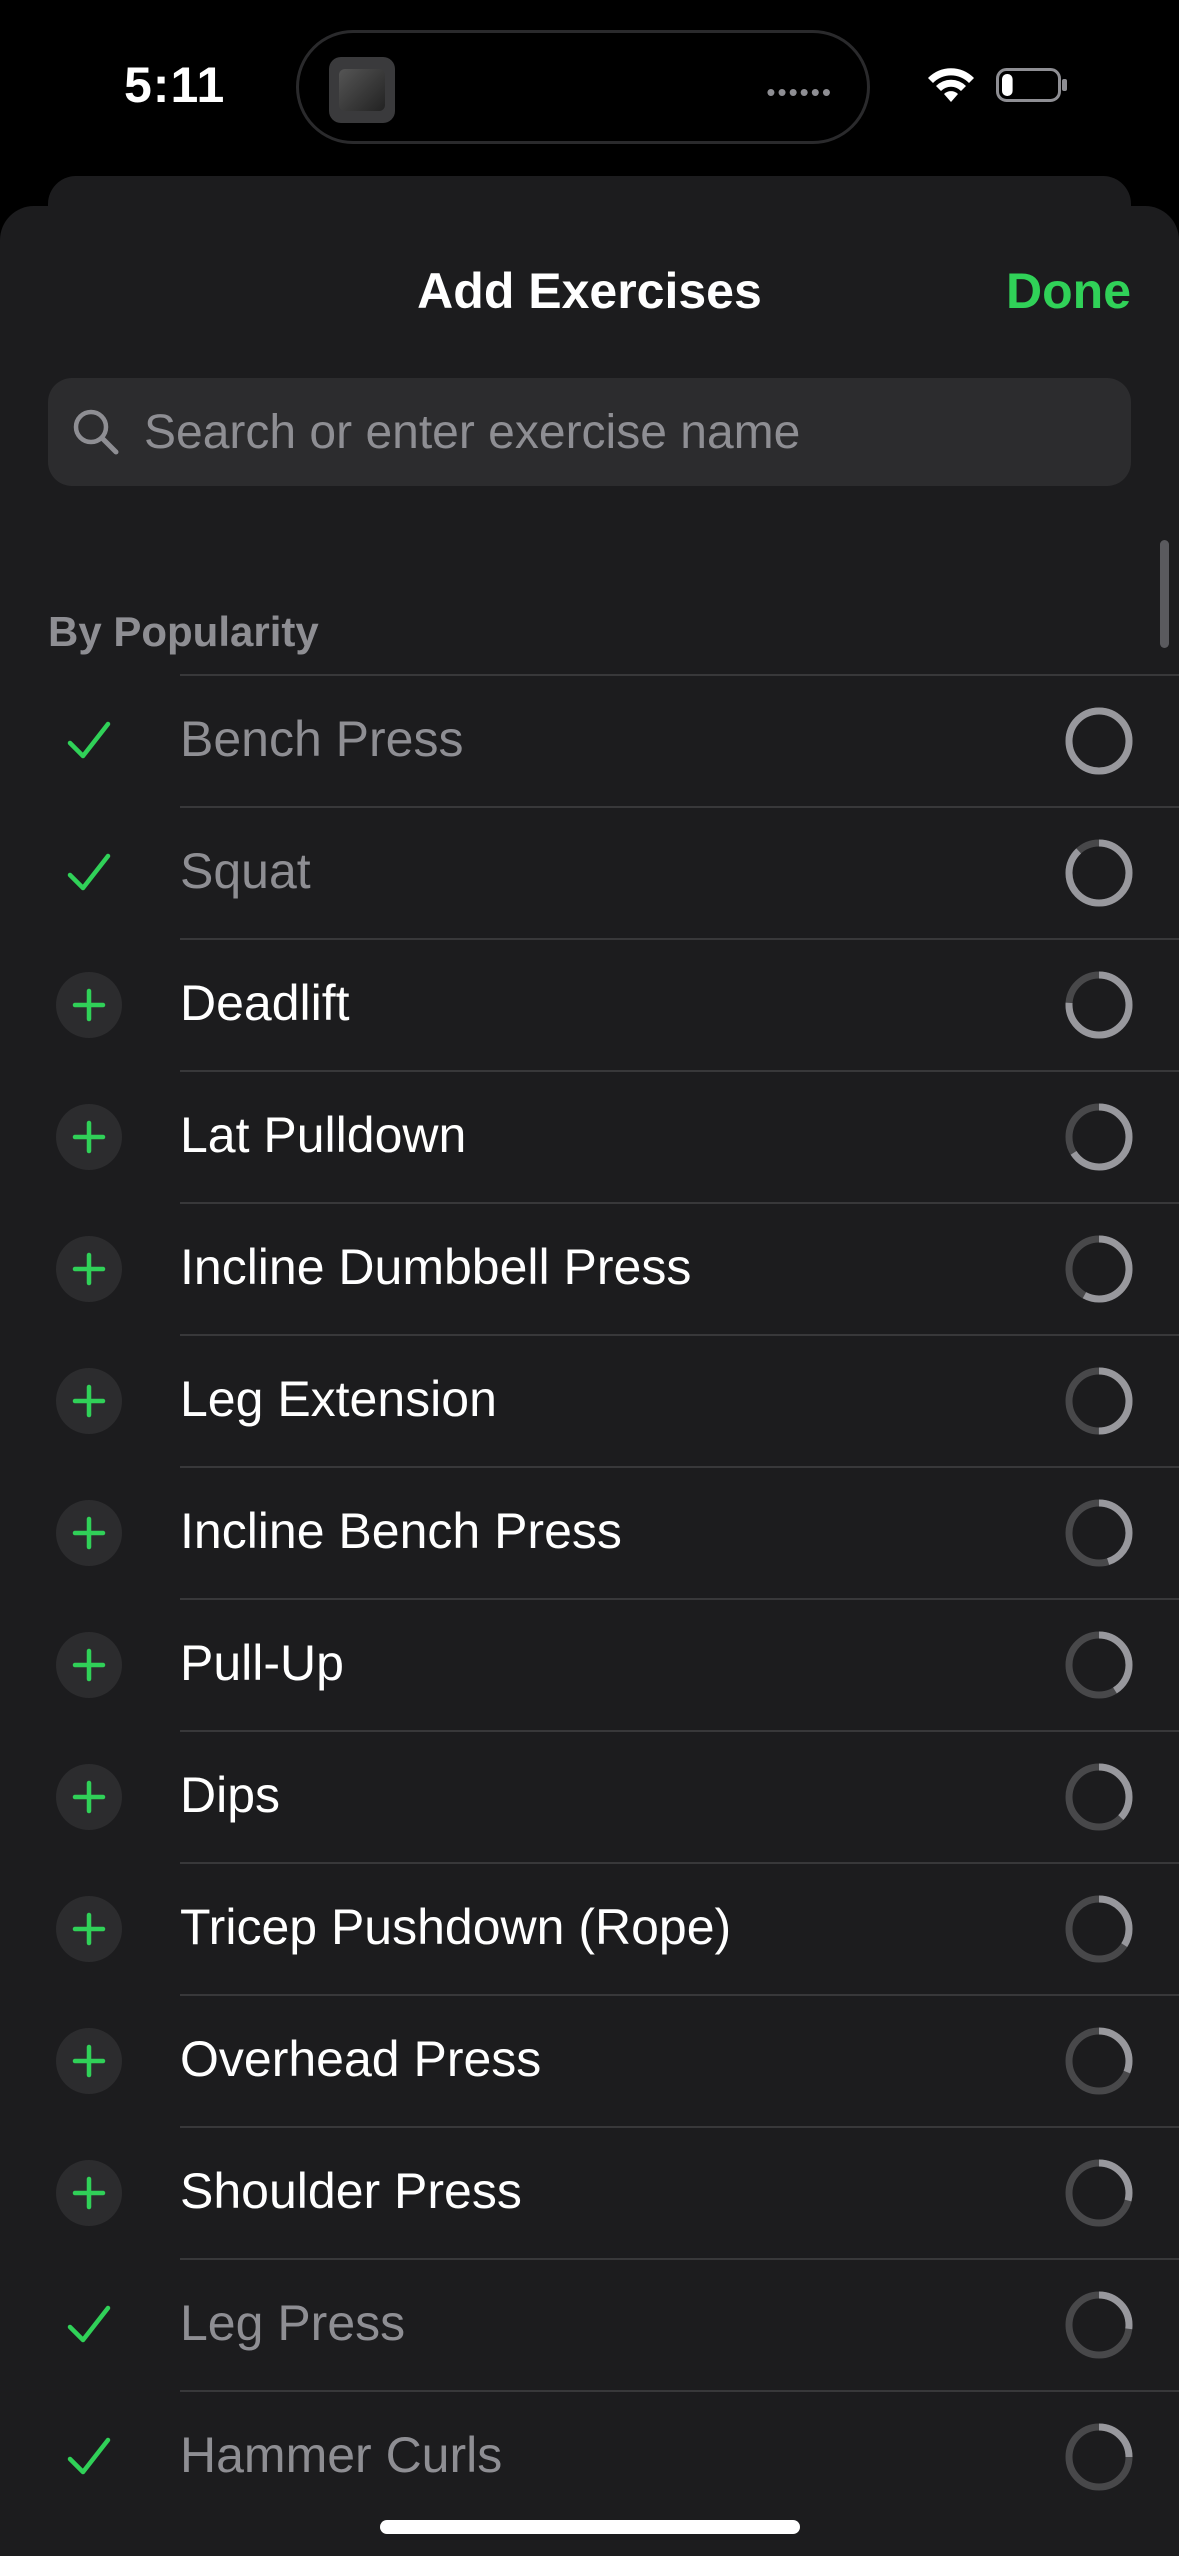 Image resolution: width=1179 pixels, height=2556 pixels. Describe the element at coordinates (590, 2527) in the screenshot. I see `home-indicator` at that location.